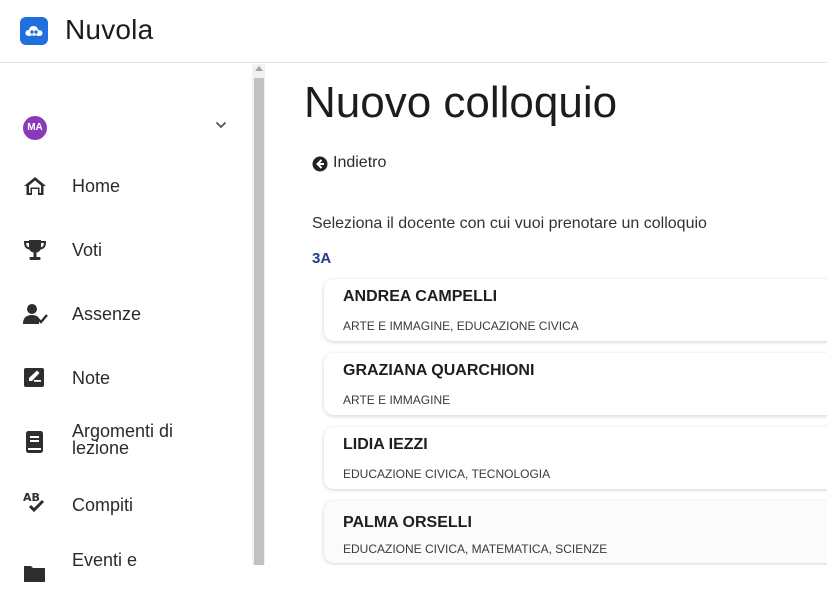 Image resolution: width=827 pixels, height=590 pixels. Describe the element at coordinates (575, 384) in the screenshot. I see `teacher-card: GRAZIANA QUARCHIONI ARTE E IMMAGINE` at that location.